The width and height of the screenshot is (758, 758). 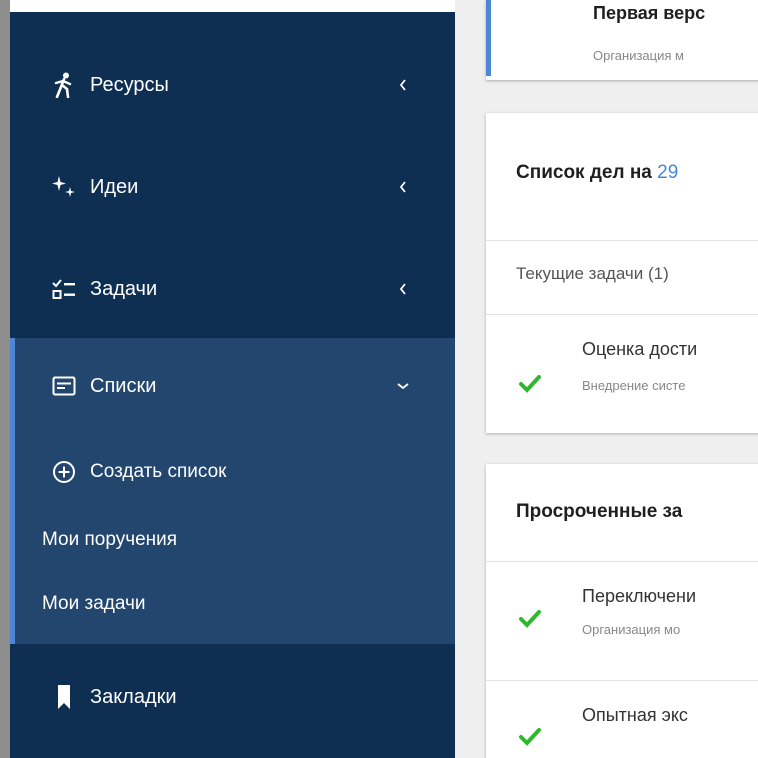 I want to click on task-title: Опытная экс, so click(x=635, y=715).